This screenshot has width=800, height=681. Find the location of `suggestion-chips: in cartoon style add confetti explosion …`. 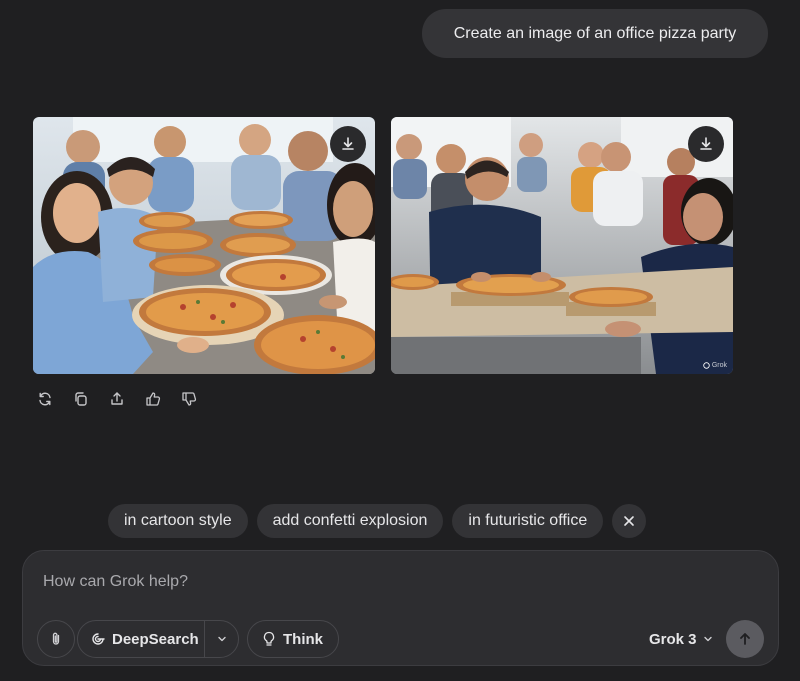

suggestion-chips: in cartoon style add confetti explosion … is located at coordinates (377, 521).